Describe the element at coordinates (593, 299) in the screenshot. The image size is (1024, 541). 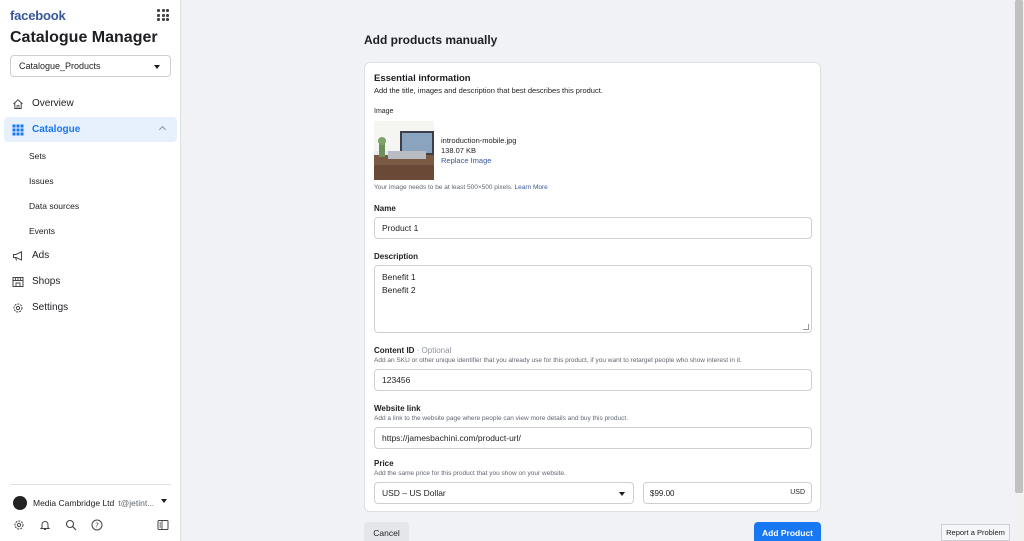
I see `description-textarea: Benefit 1 Benefit 2` at that location.